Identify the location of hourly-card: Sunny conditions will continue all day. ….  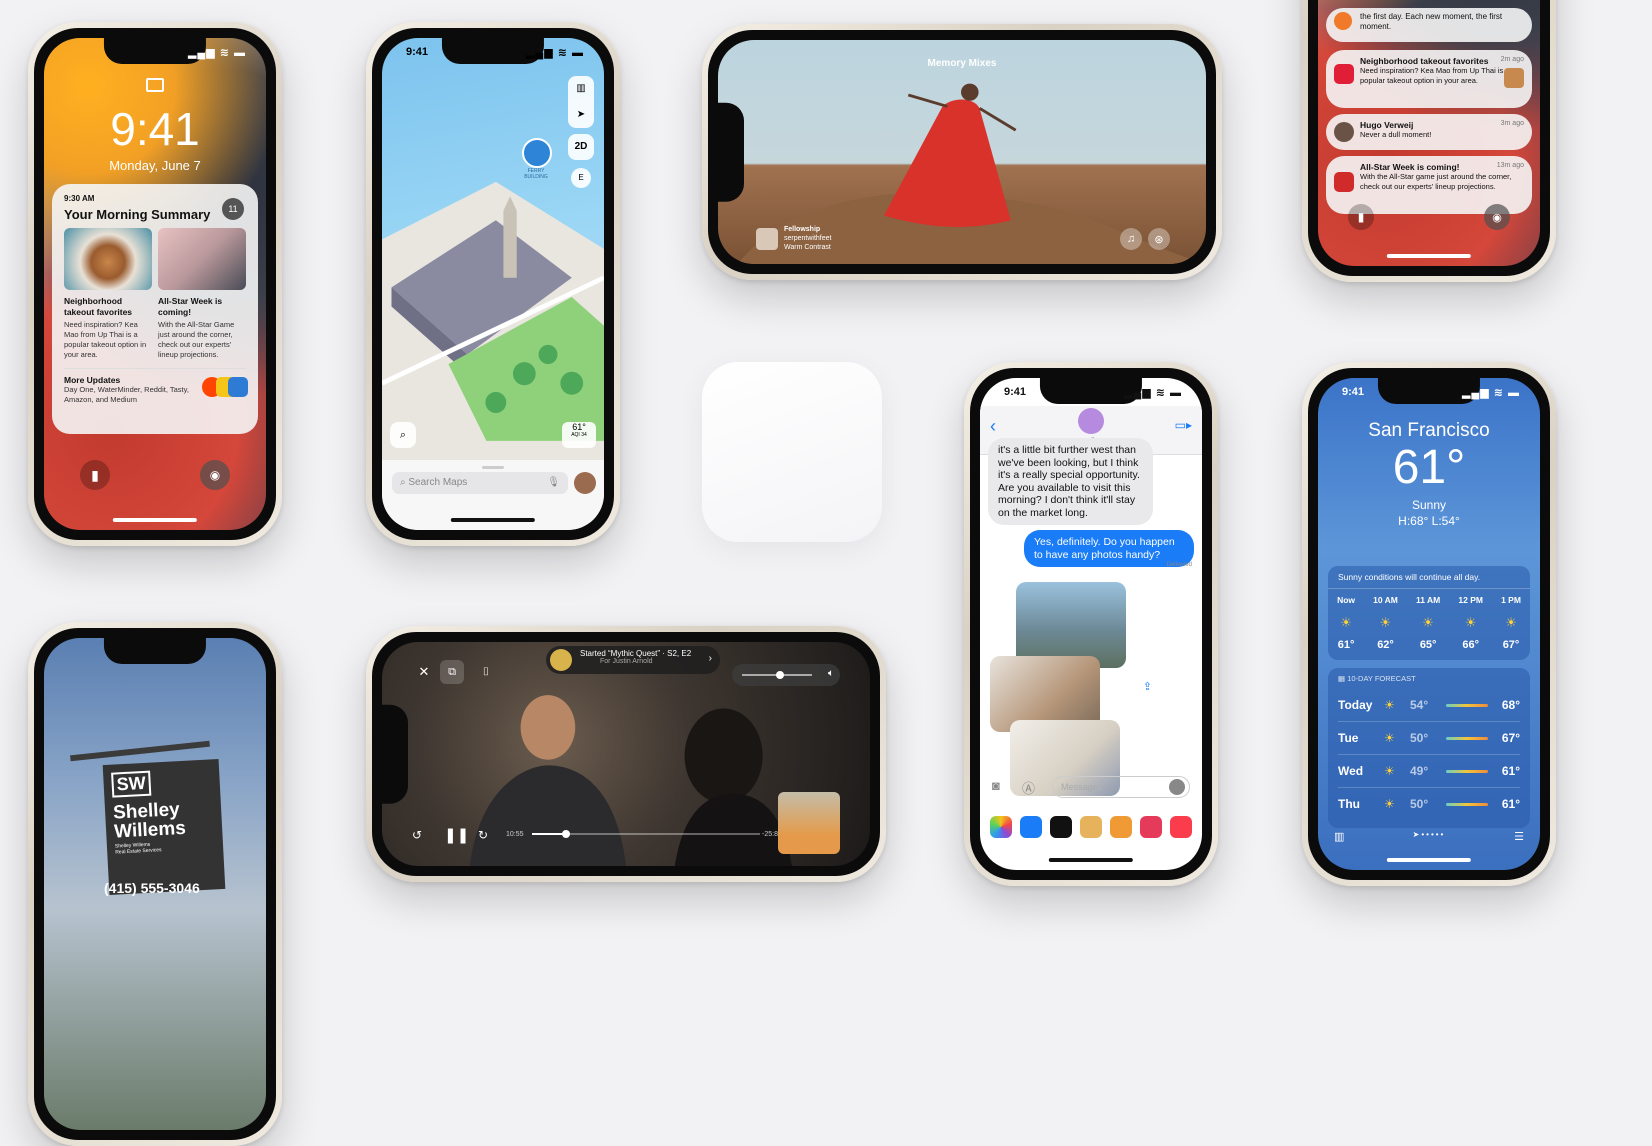
(1429, 613).